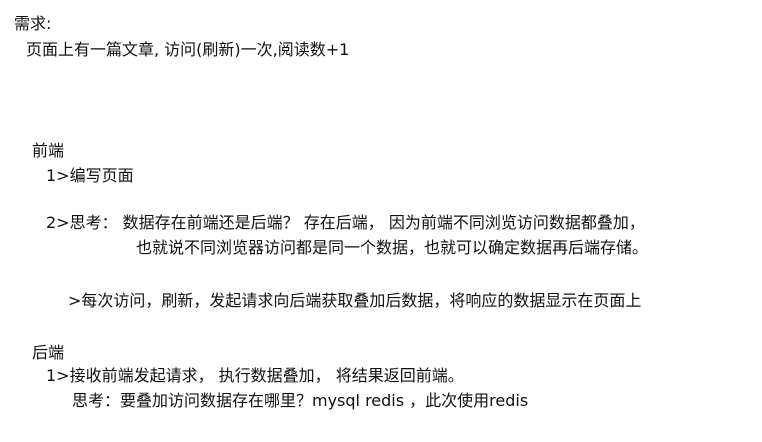 Image resolution: width=762 pixels, height=442 pixels. What do you see at coordinates (255, 375) in the screenshot?
I see `backend-step-1: 1>接收前端发起请求， 执行数据叠加， 将结果返回前端。` at bounding box center [255, 375].